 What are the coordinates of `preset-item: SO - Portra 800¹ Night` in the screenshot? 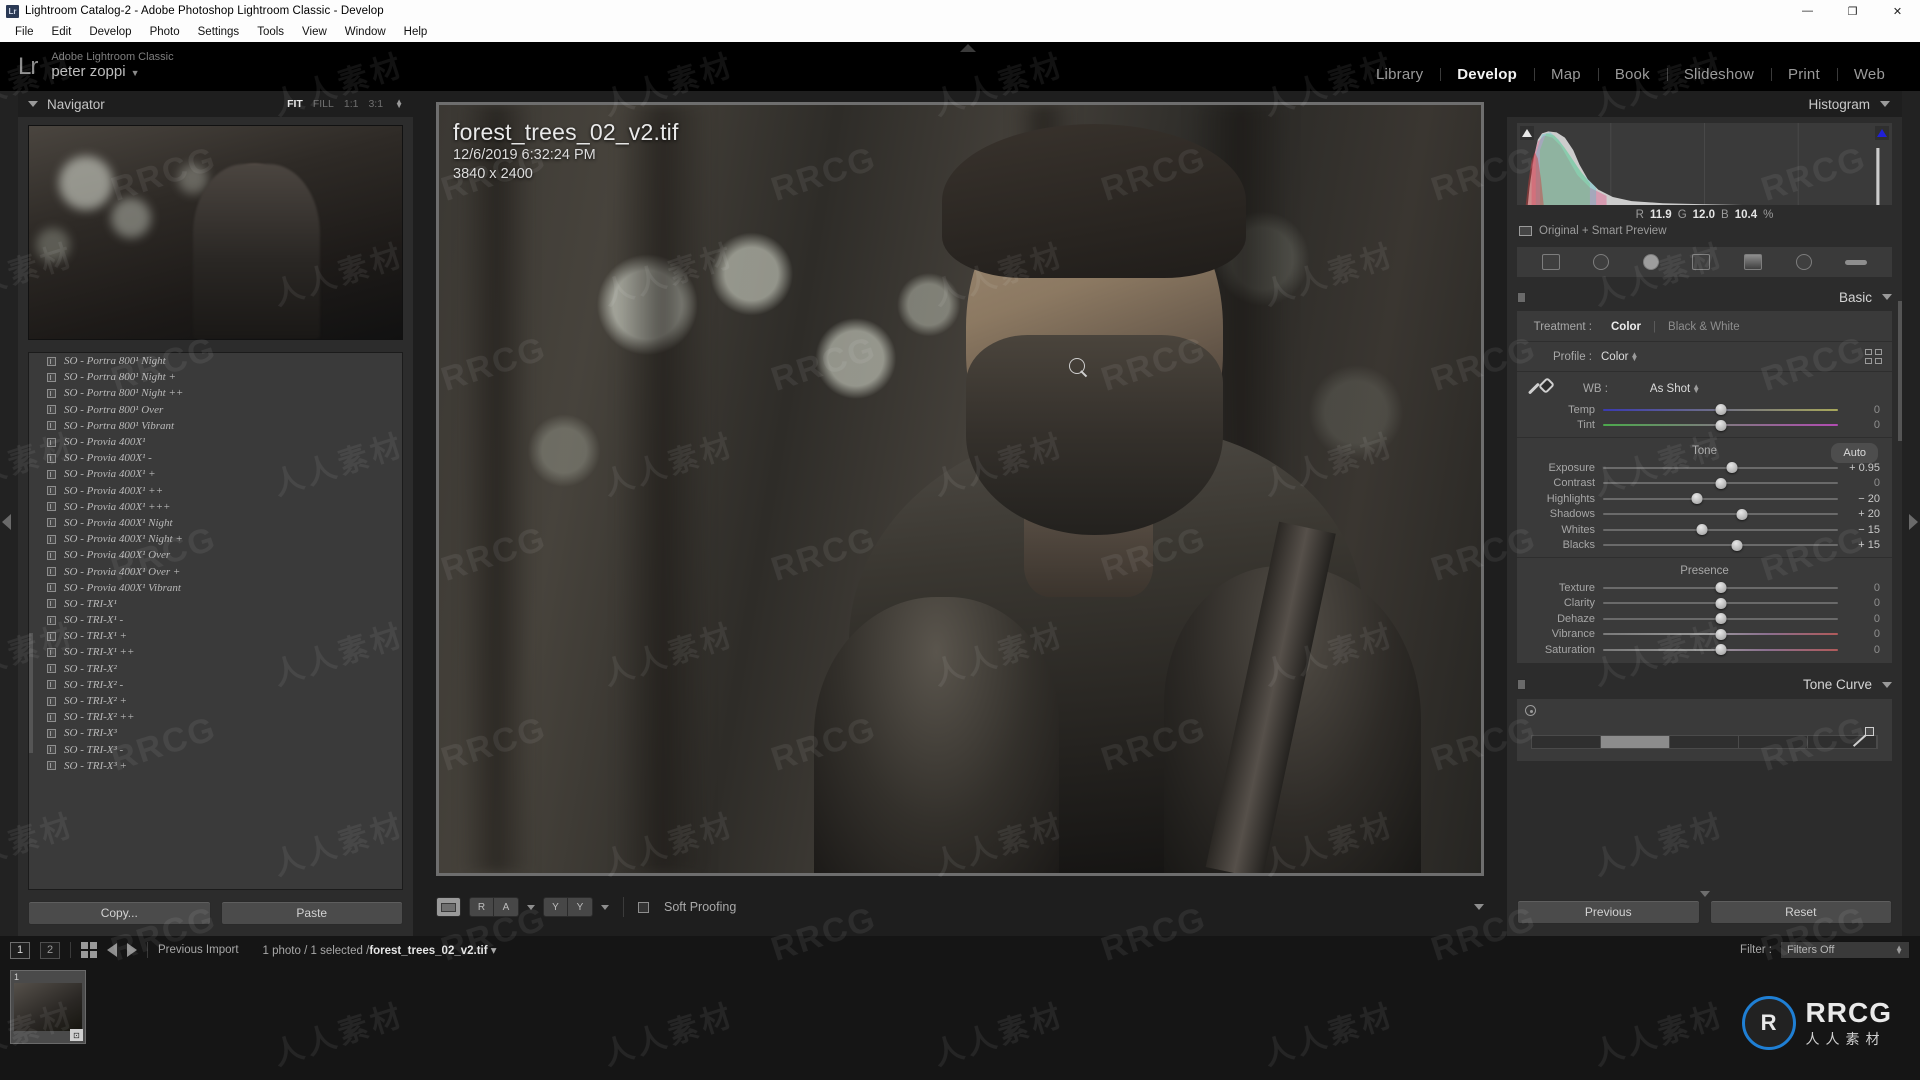 It's located at (215, 361).